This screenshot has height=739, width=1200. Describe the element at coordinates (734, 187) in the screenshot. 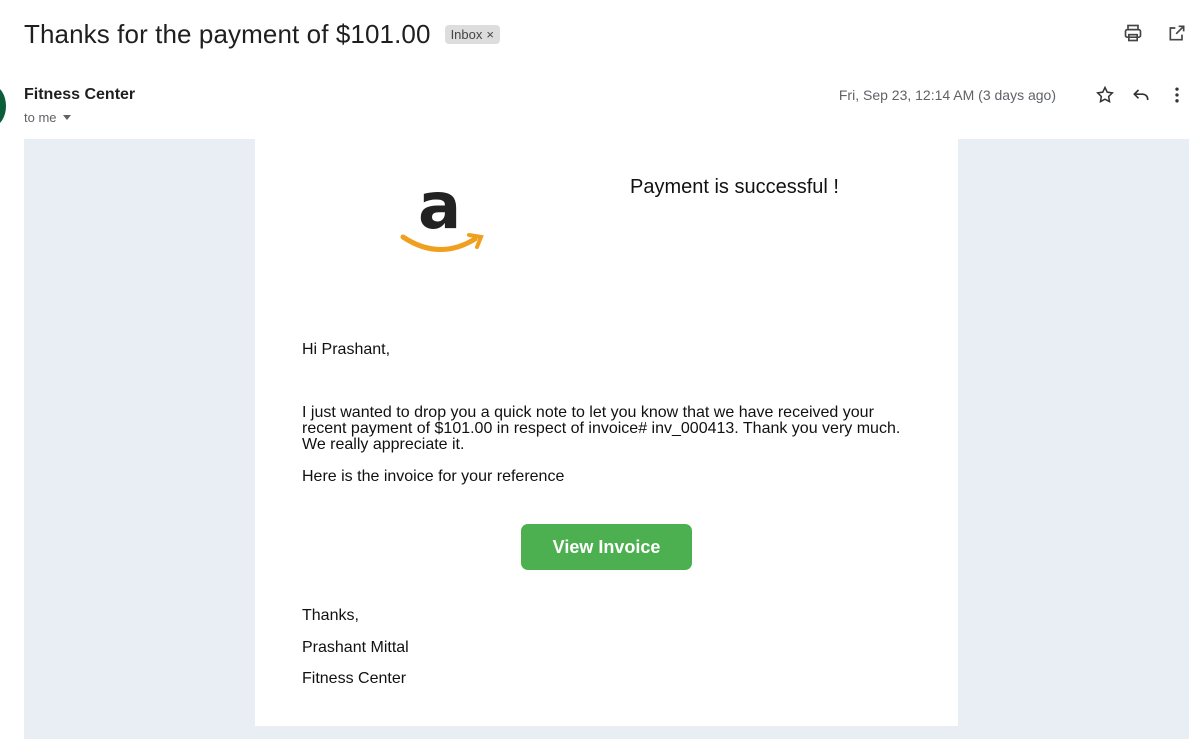

I see `payment-success-heading: Payment is successful !` at that location.